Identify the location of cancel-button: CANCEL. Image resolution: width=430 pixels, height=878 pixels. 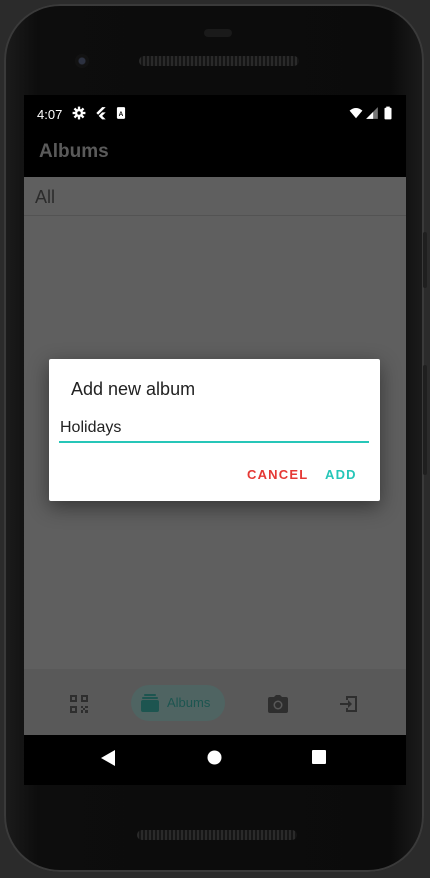
(277, 474).